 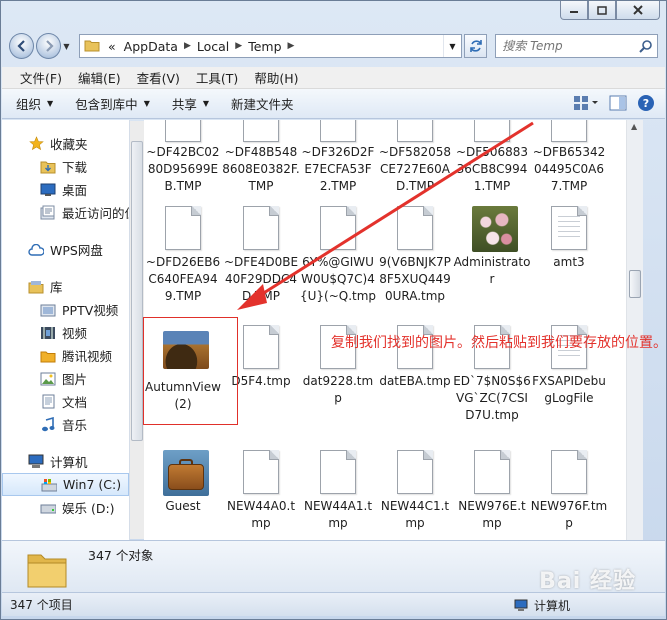 What do you see at coordinates (49, 46) in the screenshot?
I see `forward-button` at bounding box center [49, 46].